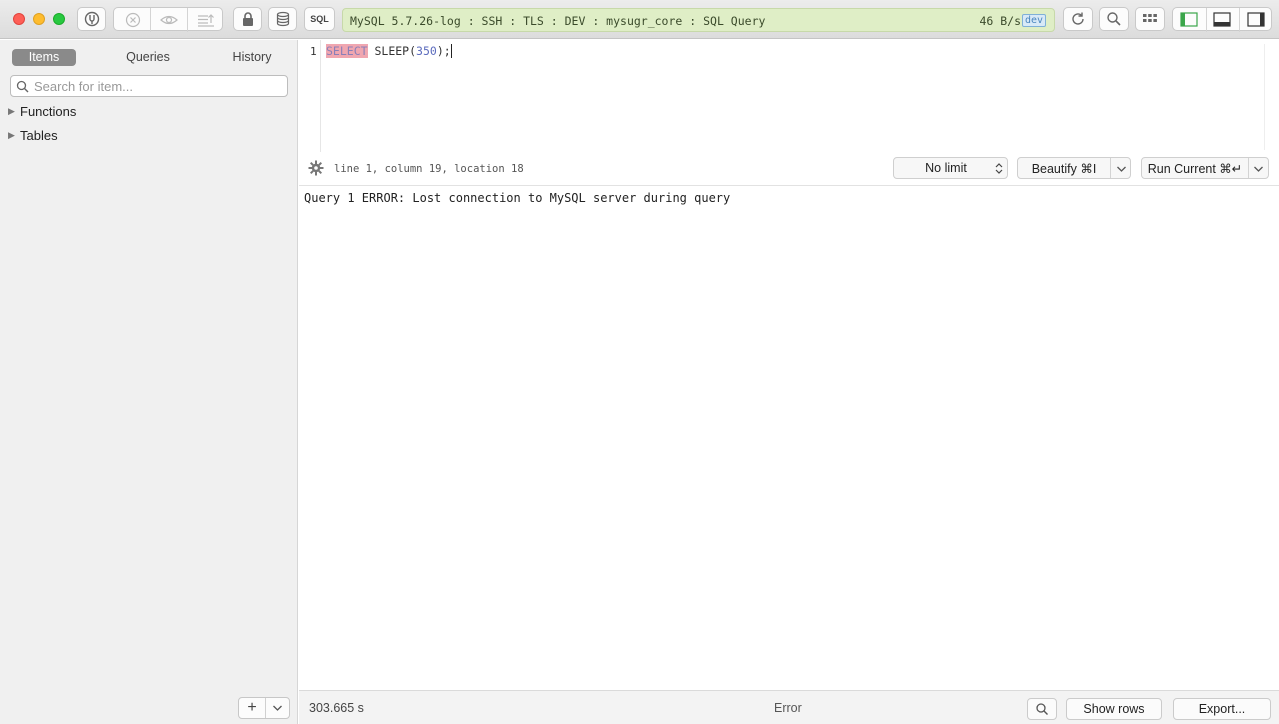 This screenshot has height=724, width=1279. Describe the element at coordinates (252, 57) in the screenshot. I see `tab-history: History` at that location.